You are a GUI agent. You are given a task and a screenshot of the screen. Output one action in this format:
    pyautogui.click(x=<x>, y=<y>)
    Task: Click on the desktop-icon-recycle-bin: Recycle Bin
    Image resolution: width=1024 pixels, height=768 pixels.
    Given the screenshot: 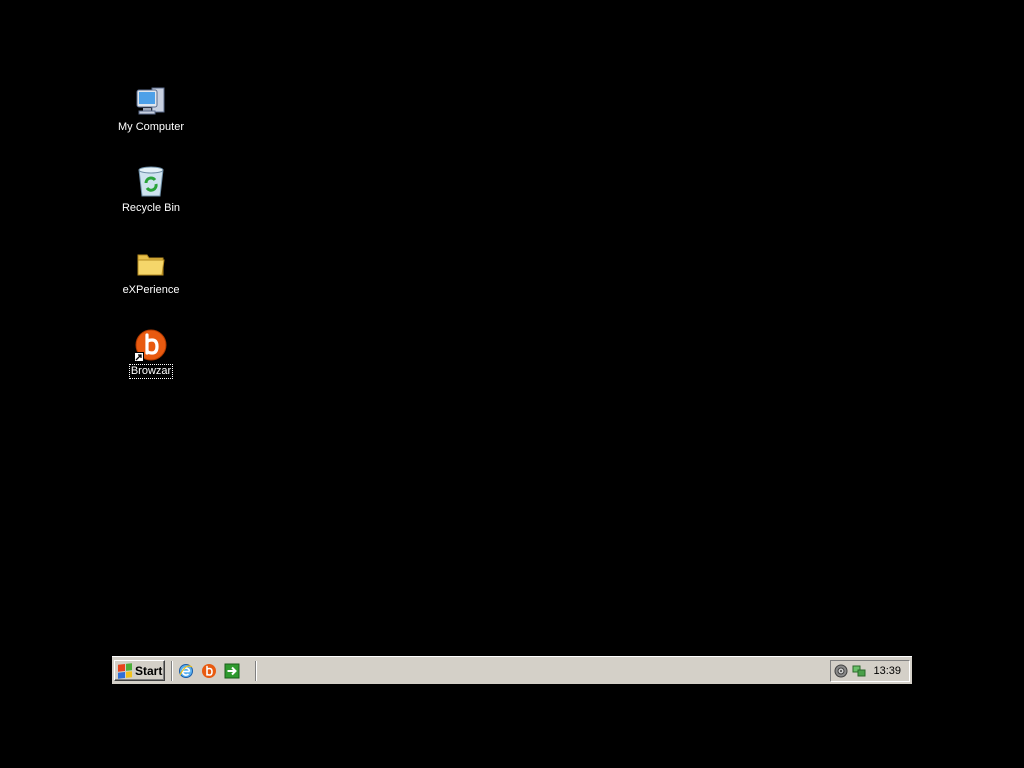 What is the action you would take?
    pyautogui.click(x=151, y=190)
    